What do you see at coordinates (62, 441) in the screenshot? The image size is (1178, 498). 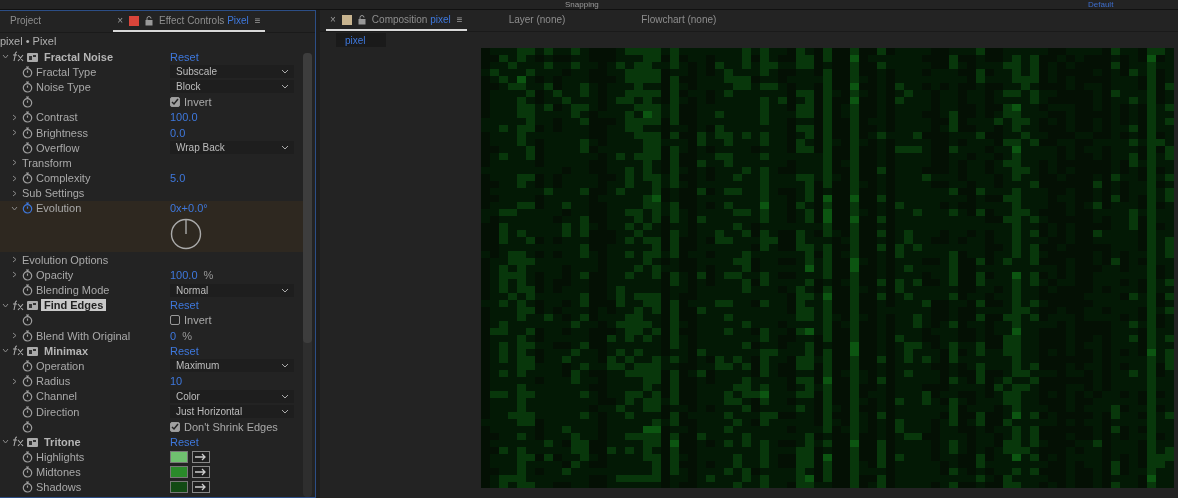 I see `effect-name: Tritone` at bounding box center [62, 441].